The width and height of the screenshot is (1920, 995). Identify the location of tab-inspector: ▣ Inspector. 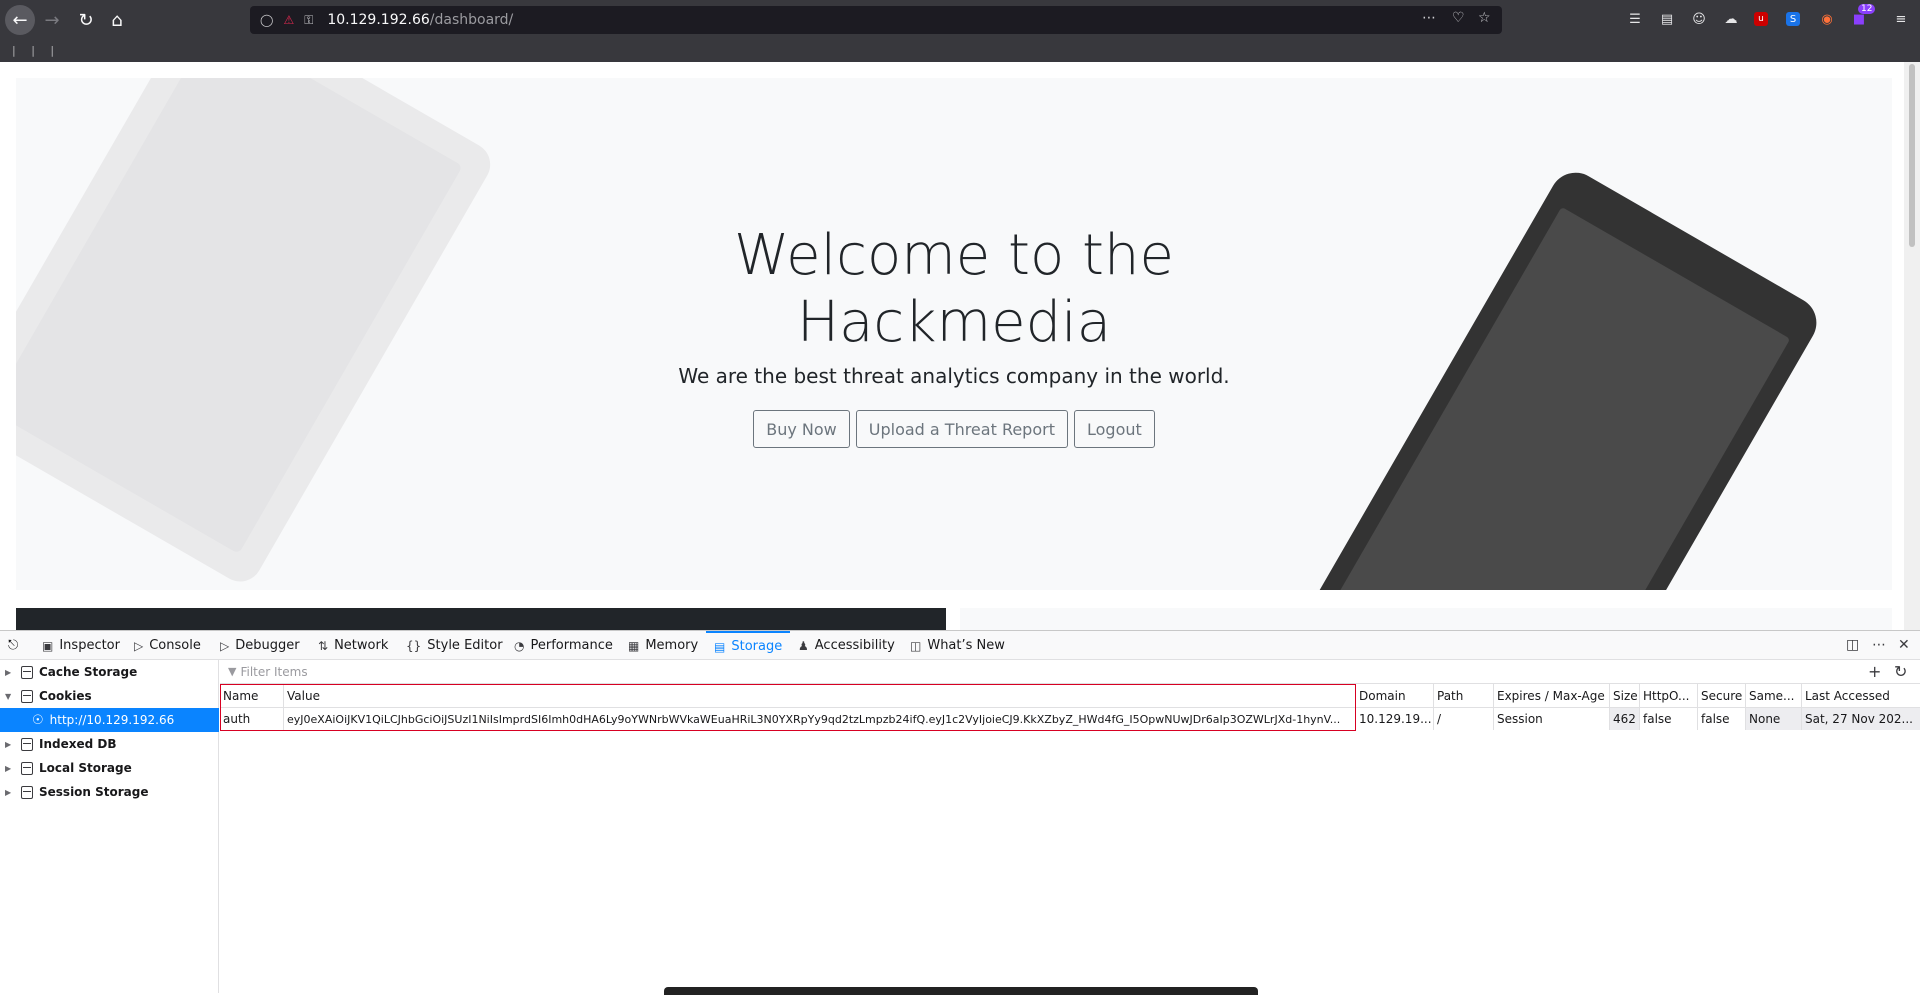
(81, 645).